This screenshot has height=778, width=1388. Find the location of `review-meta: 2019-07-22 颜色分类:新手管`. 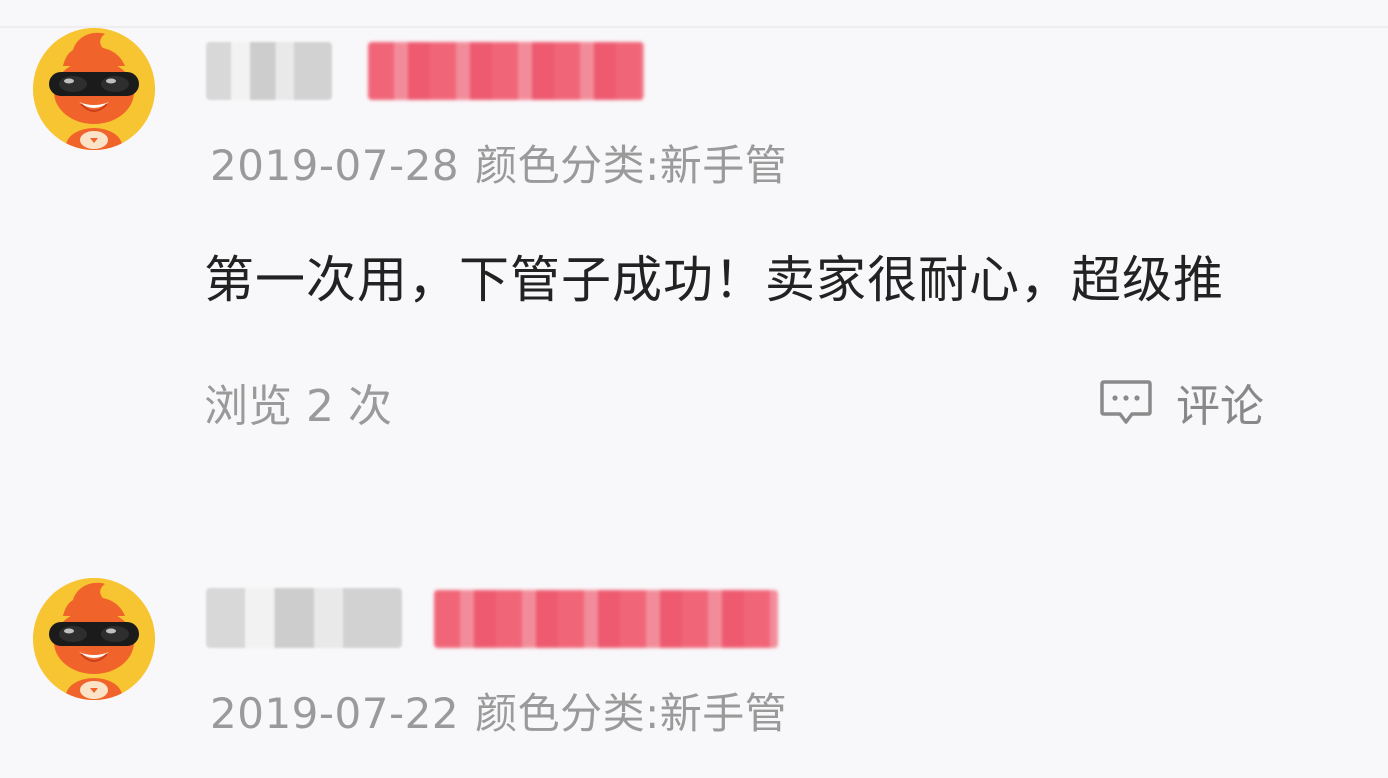

review-meta: 2019-07-22 颜色分类:新手管 is located at coordinates (498, 710).